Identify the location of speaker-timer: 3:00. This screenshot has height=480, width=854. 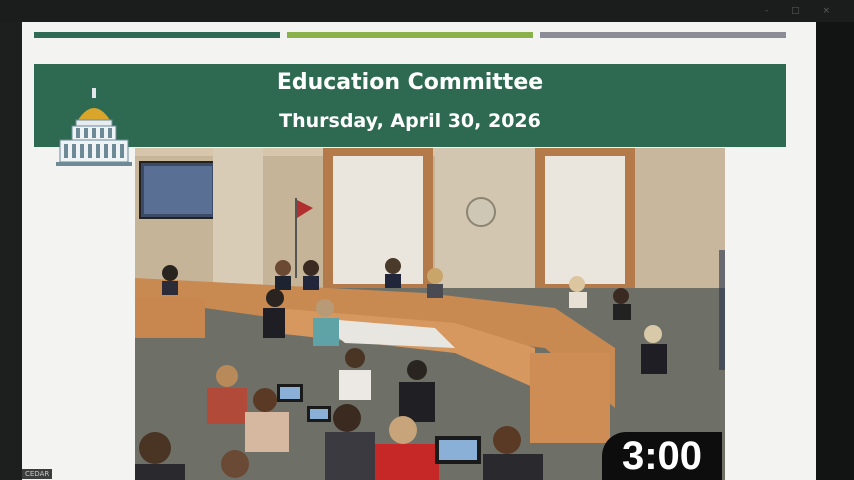
(662, 456).